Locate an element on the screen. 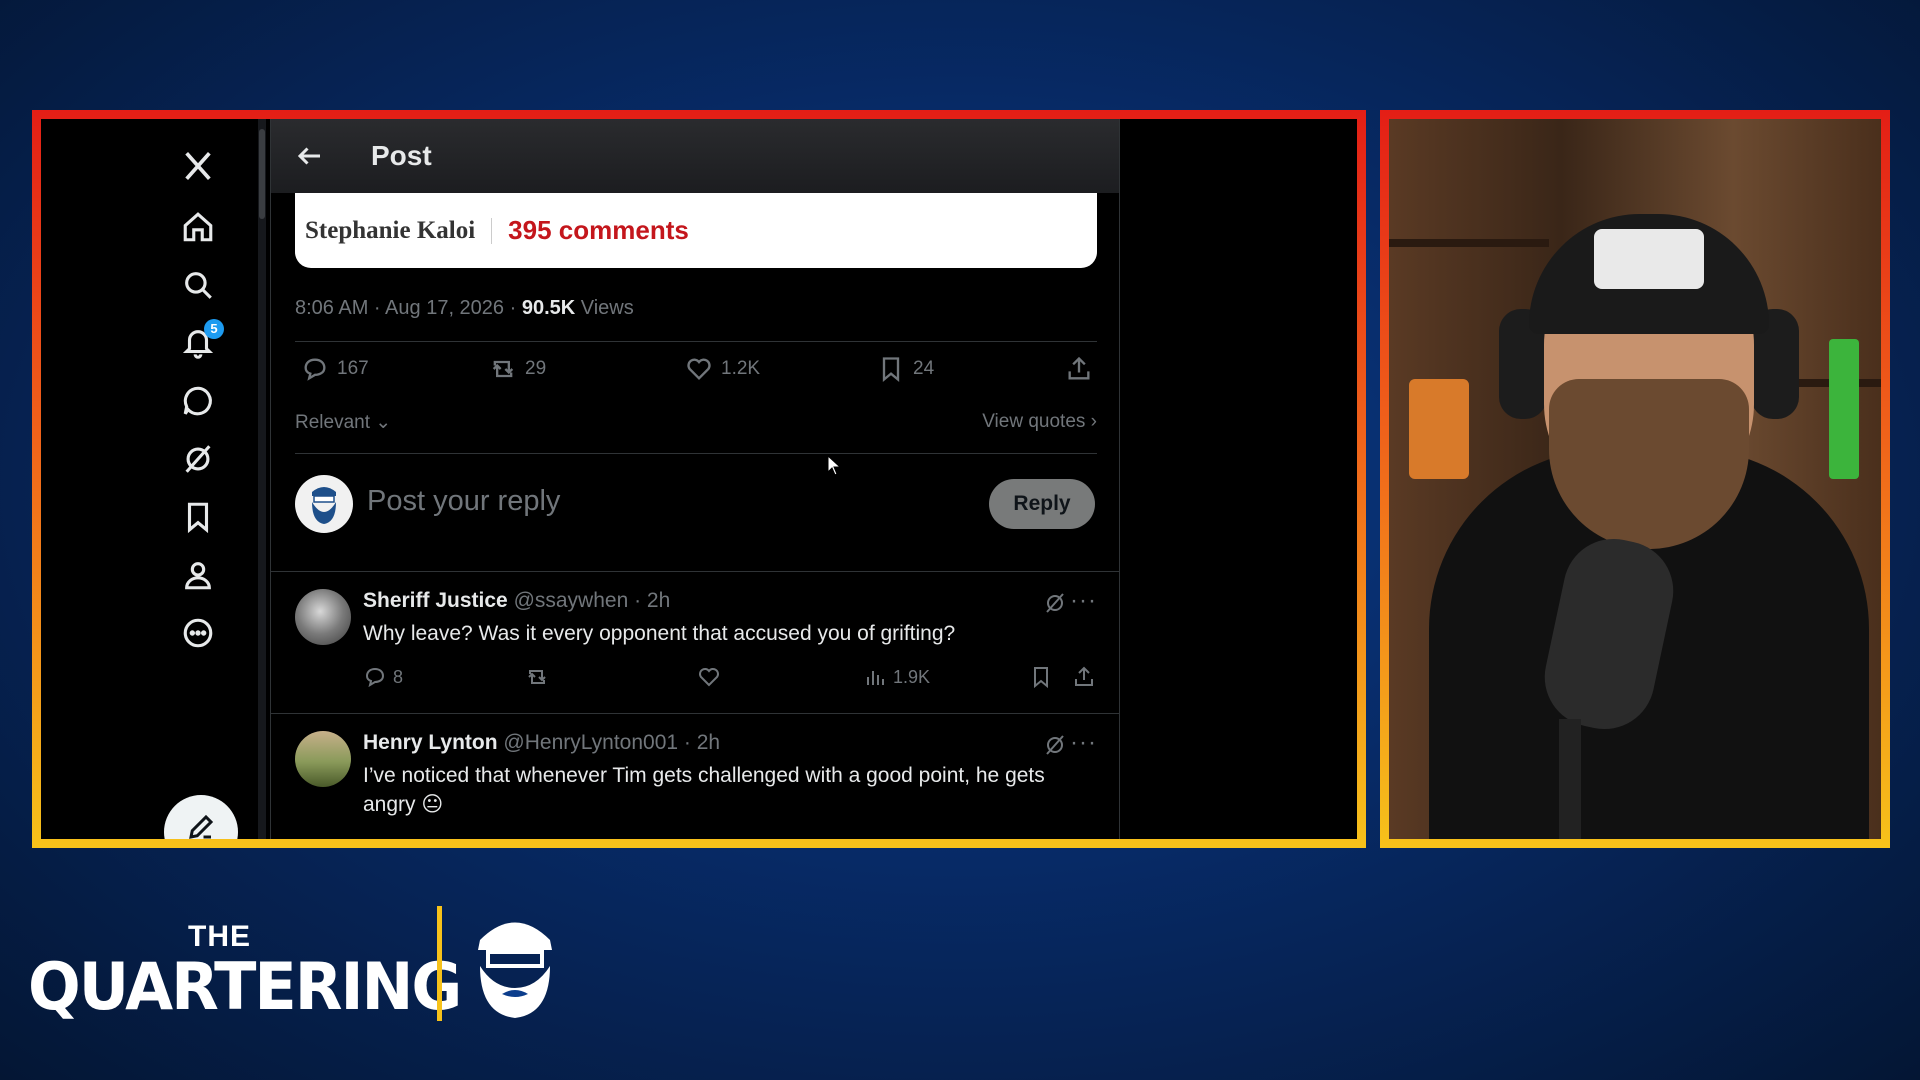 Image resolution: width=1920 pixels, height=1080 pixels. like-action: 1.2K is located at coordinates (722, 369).